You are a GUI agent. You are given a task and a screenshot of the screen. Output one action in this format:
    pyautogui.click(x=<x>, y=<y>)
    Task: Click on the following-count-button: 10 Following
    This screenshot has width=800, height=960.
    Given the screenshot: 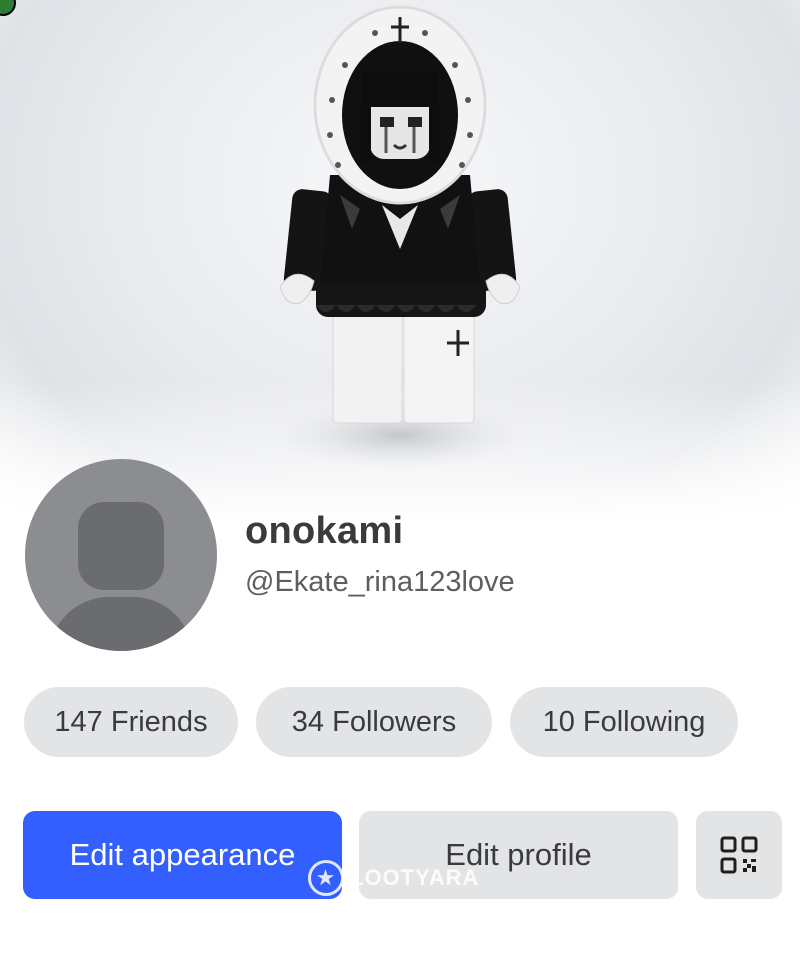 What is the action you would take?
    pyautogui.click(x=624, y=722)
    